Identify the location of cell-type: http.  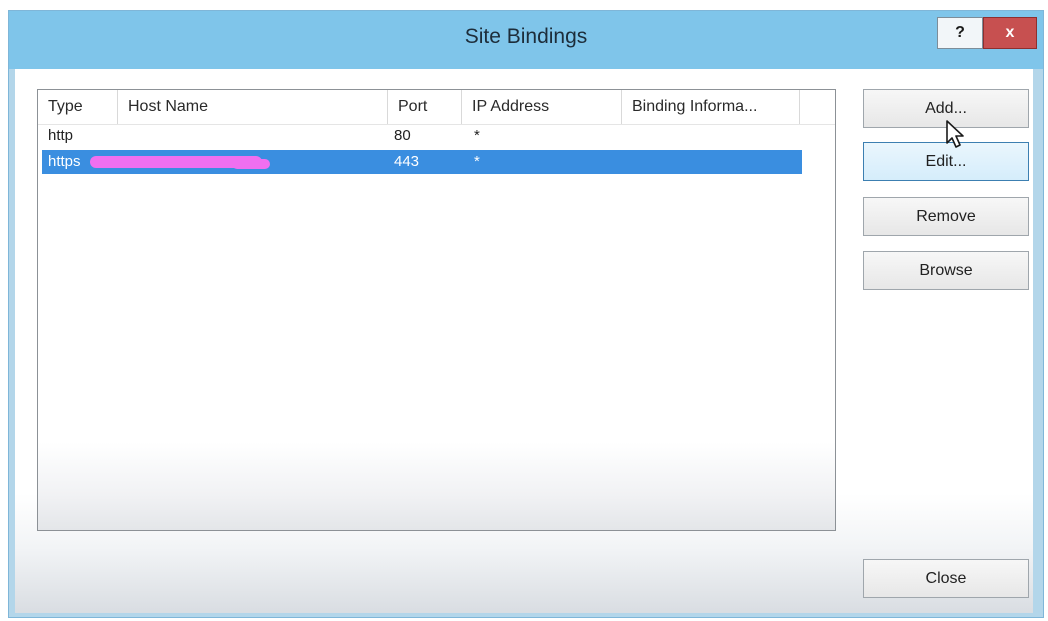
(61, 135).